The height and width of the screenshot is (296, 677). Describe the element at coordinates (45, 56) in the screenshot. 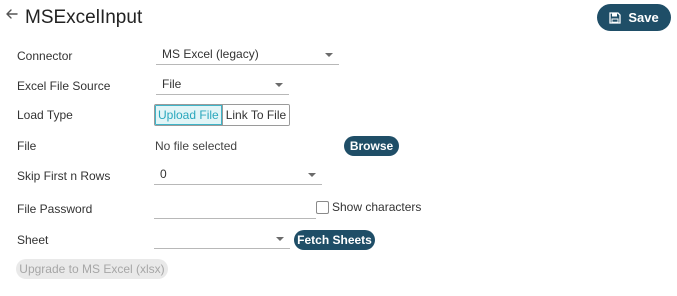

I see `connector-label: Connector` at that location.